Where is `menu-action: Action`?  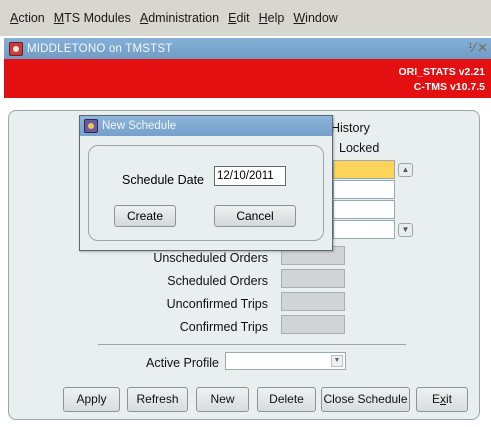 menu-action: Action is located at coordinates (27, 18).